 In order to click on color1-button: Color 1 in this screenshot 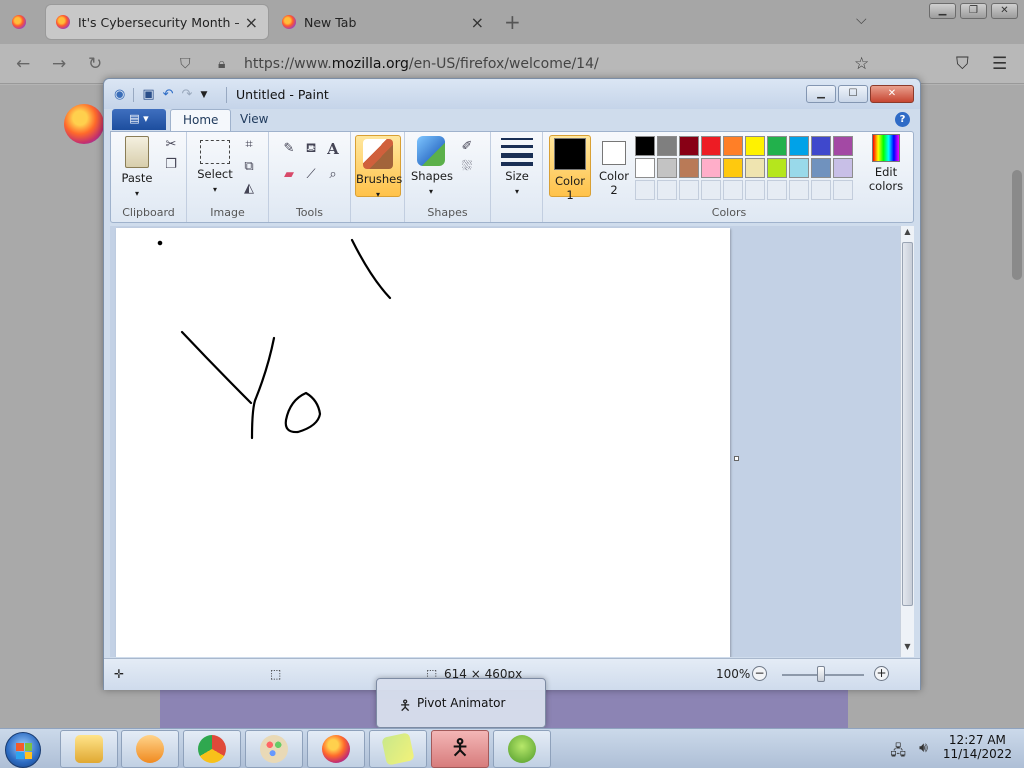, I will do `click(570, 168)`.